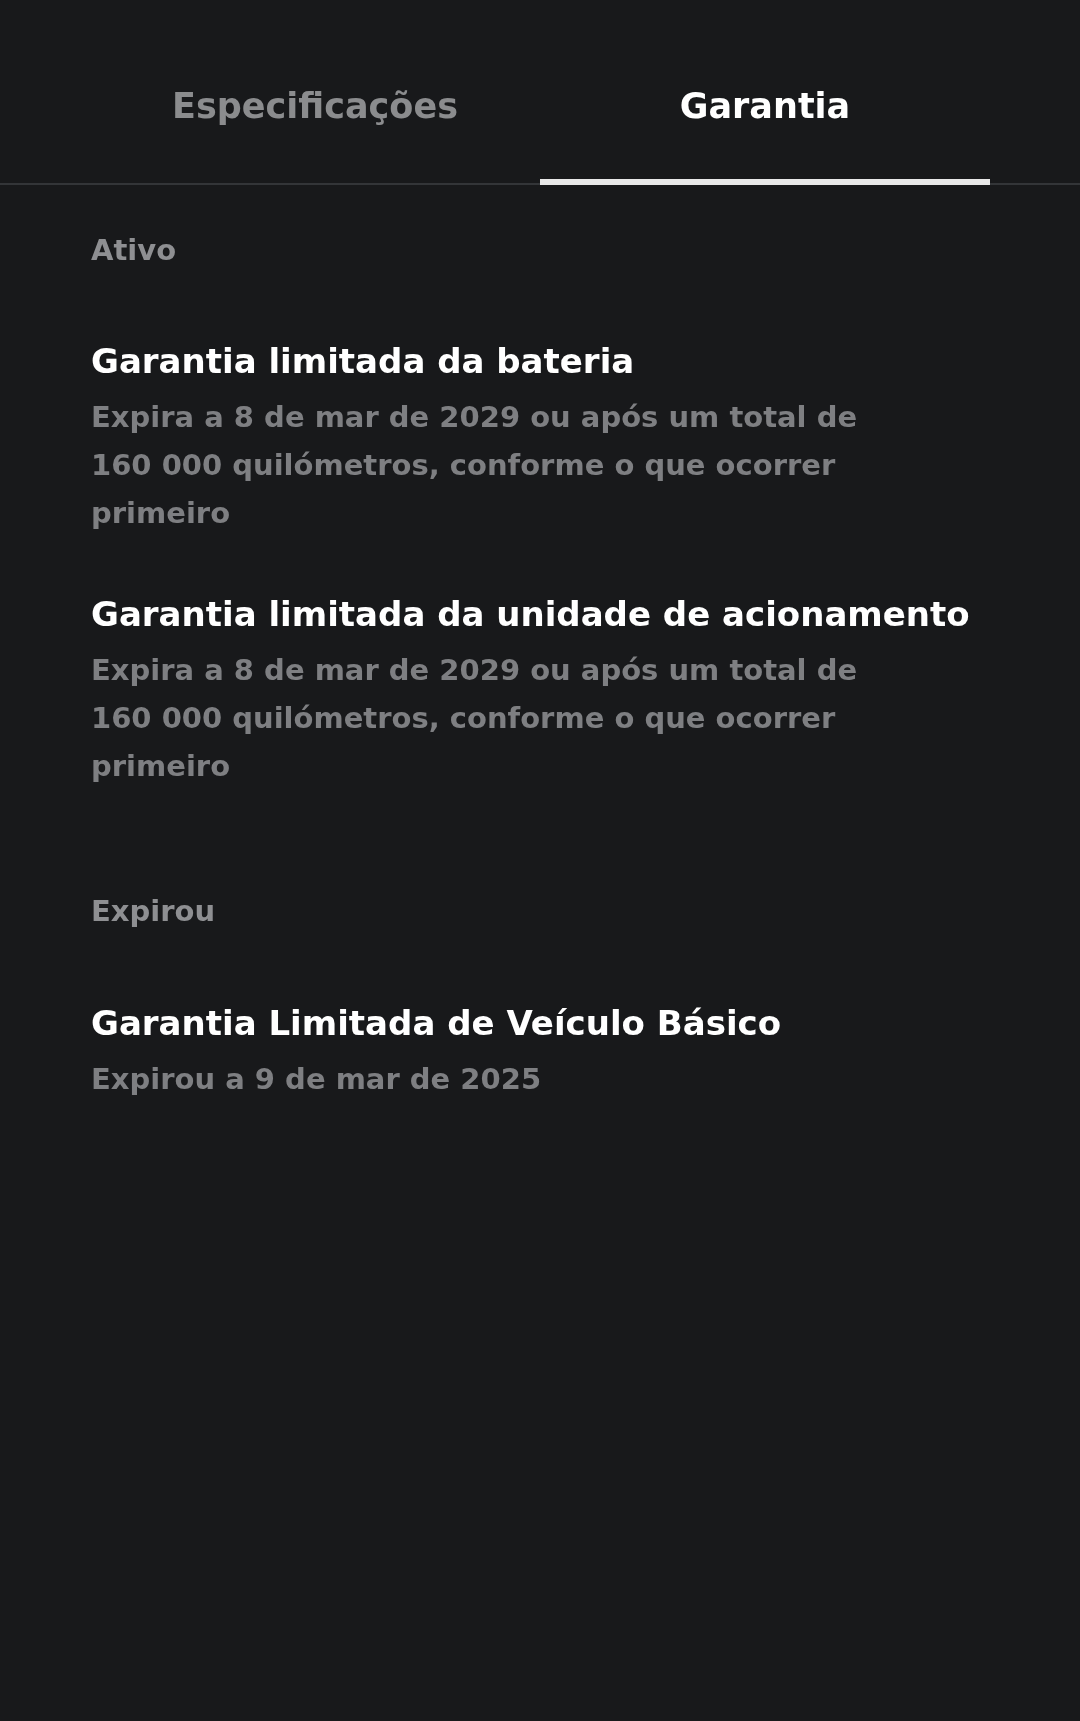  I want to click on section-heading: Expirou, so click(154, 911).